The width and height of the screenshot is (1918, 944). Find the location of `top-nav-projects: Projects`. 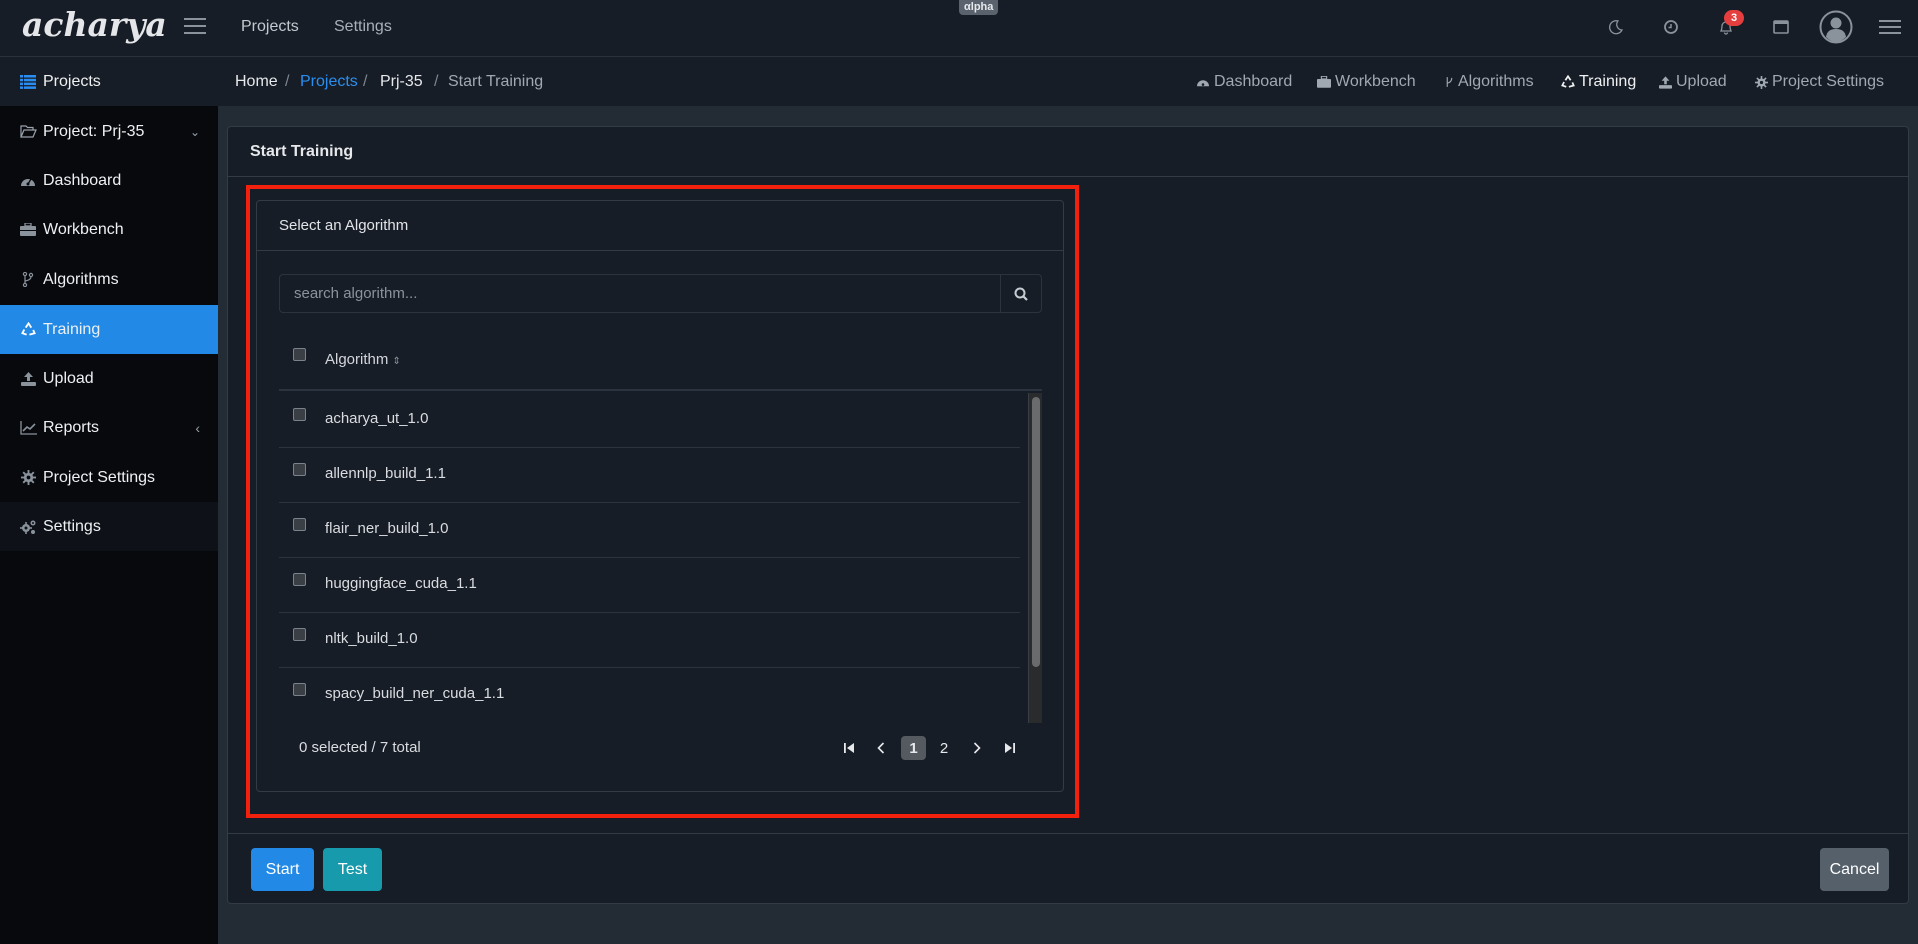

top-nav-projects: Projects is located at coordinates (270, 27).